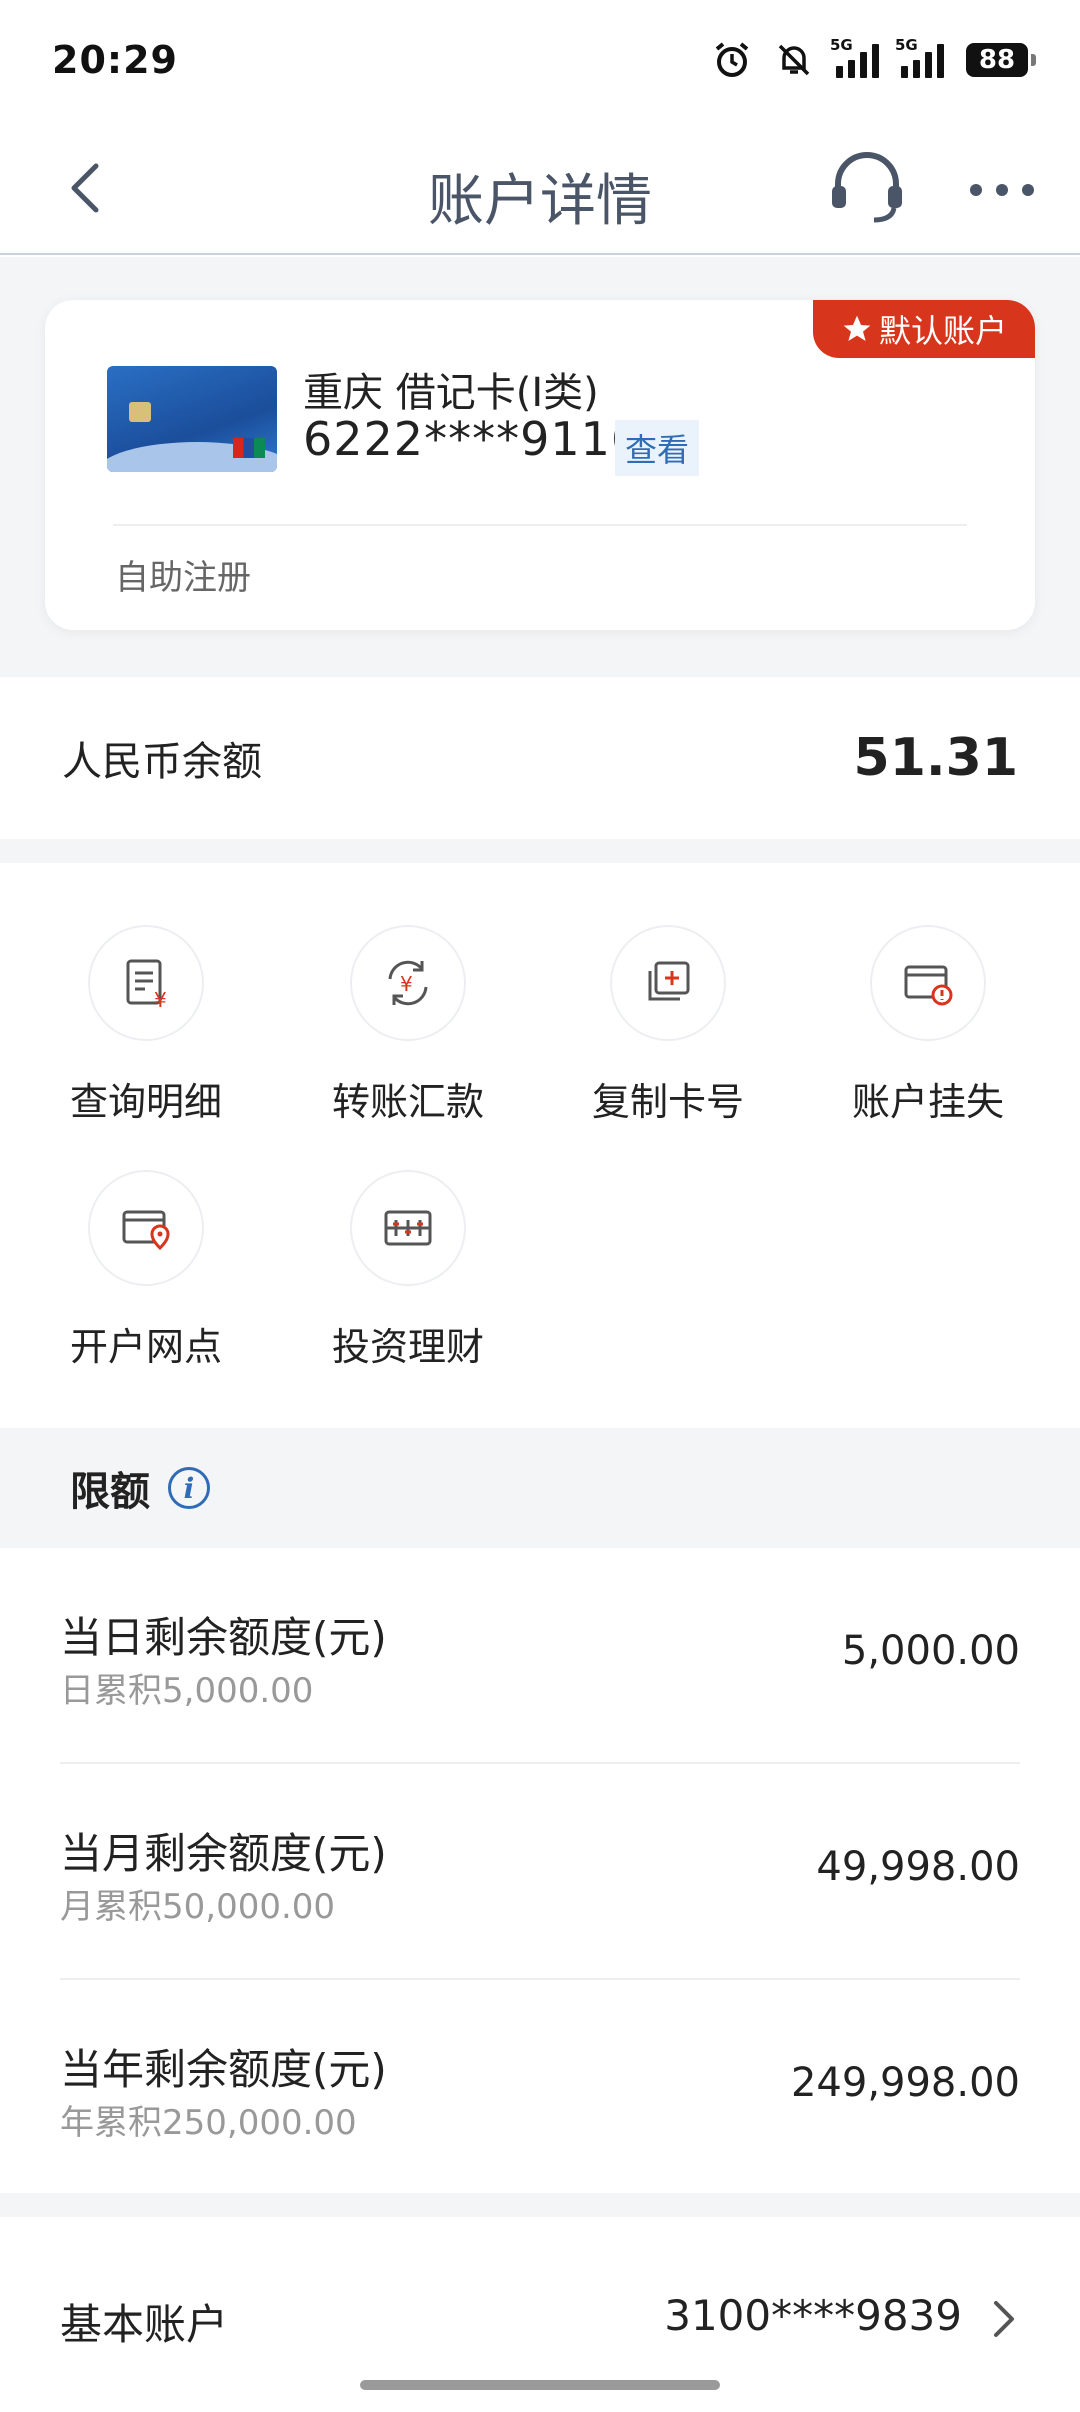 The height and width of the screenshot is (2412, 1080). I want to click on function-investment: 投资理财, so click(408, 1238).